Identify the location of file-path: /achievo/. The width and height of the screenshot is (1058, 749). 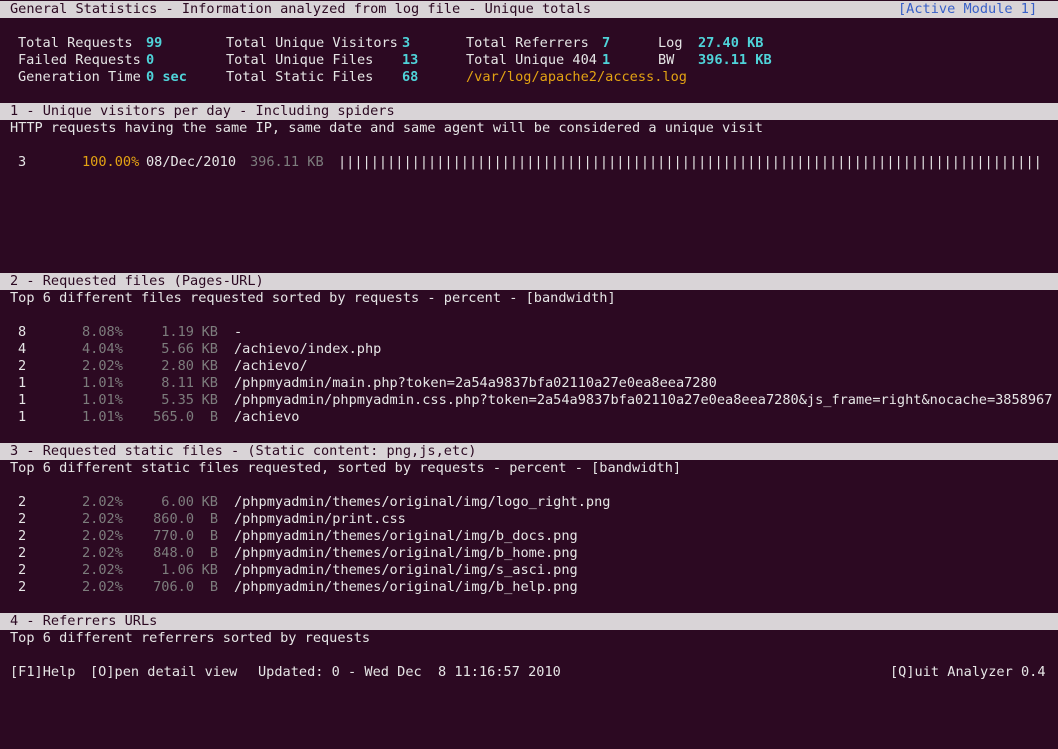
(271, 366).